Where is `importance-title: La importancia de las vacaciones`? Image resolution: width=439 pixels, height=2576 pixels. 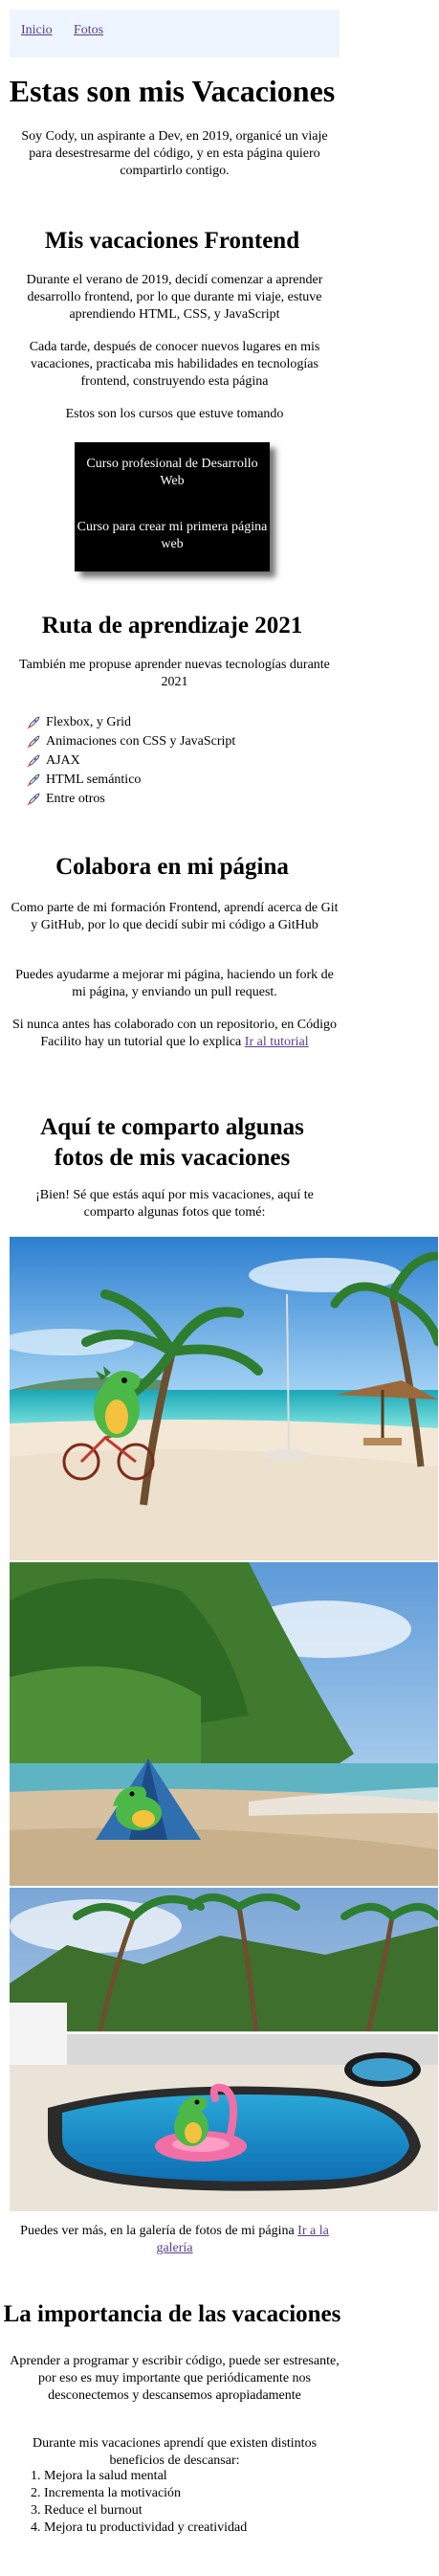
importance-title: La importancia de las vacaciones is located at coordinates (172, 2314).